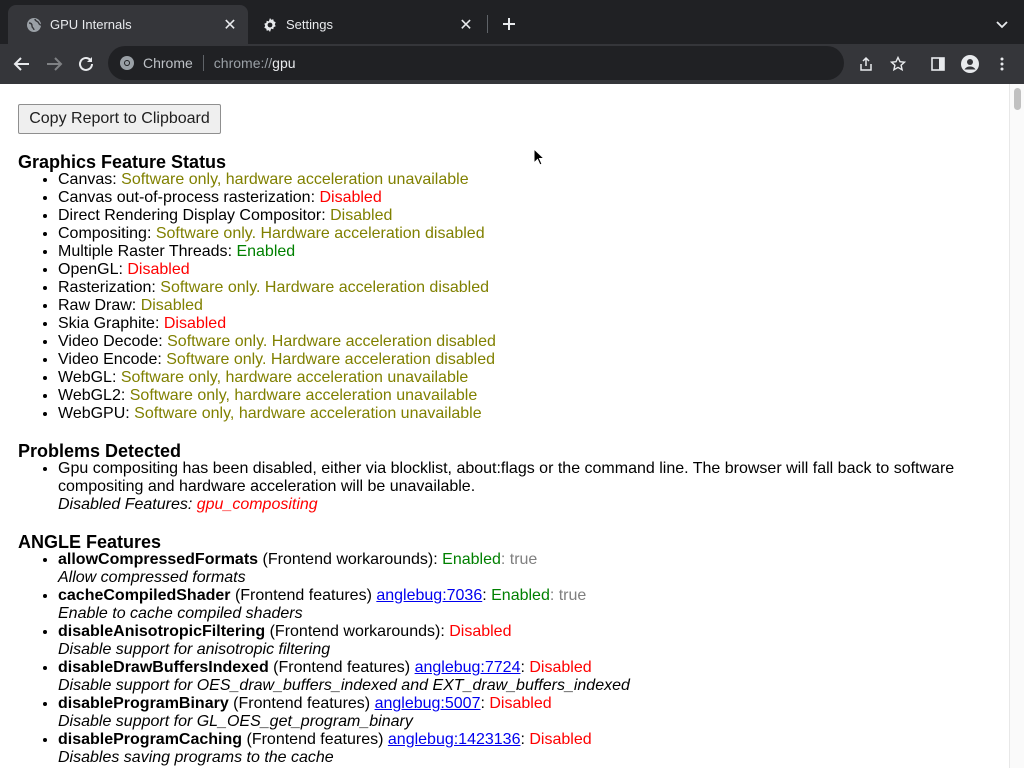 The height and width of the screenshot is (768, 1024). What do you see at coordinates (938, 64) in the screenshot?
I see `side-panel-button` at bounding box center [938, 64].